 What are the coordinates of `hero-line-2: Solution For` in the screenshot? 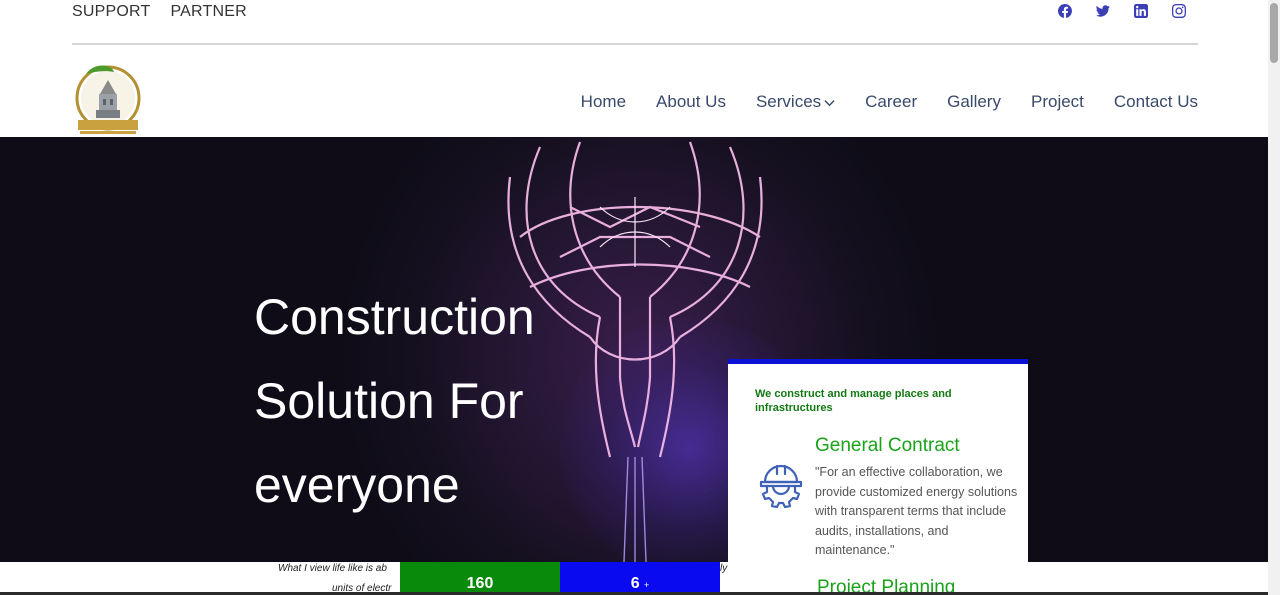 It's located at (389, 401).